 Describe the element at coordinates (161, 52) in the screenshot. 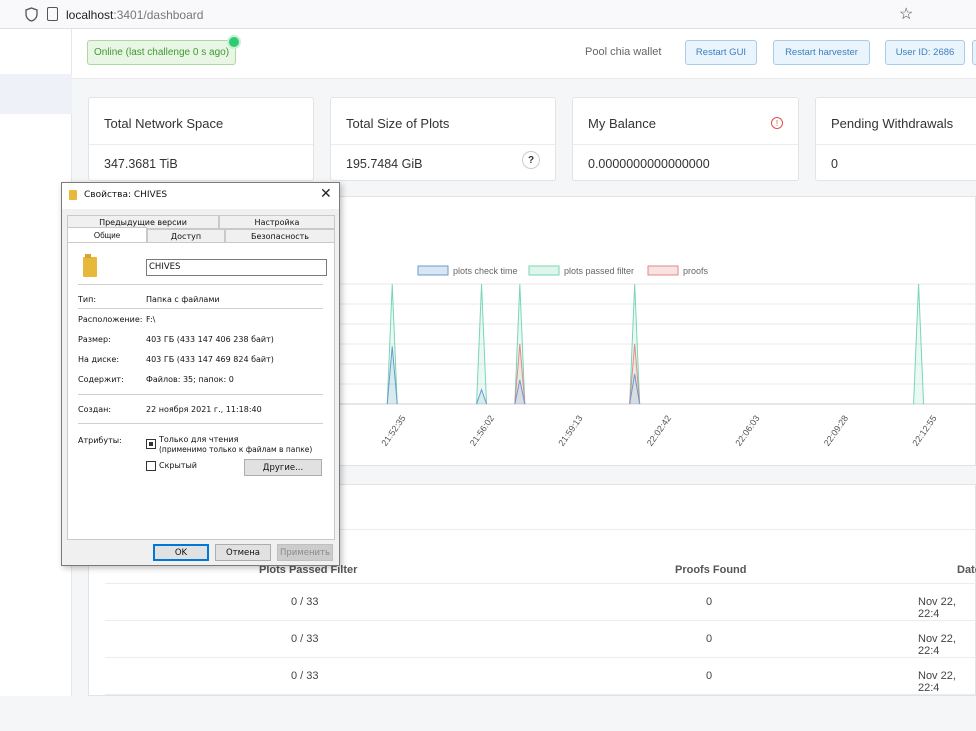

I see `status-badge: Online (last challenge 0 s ago)` at that location.